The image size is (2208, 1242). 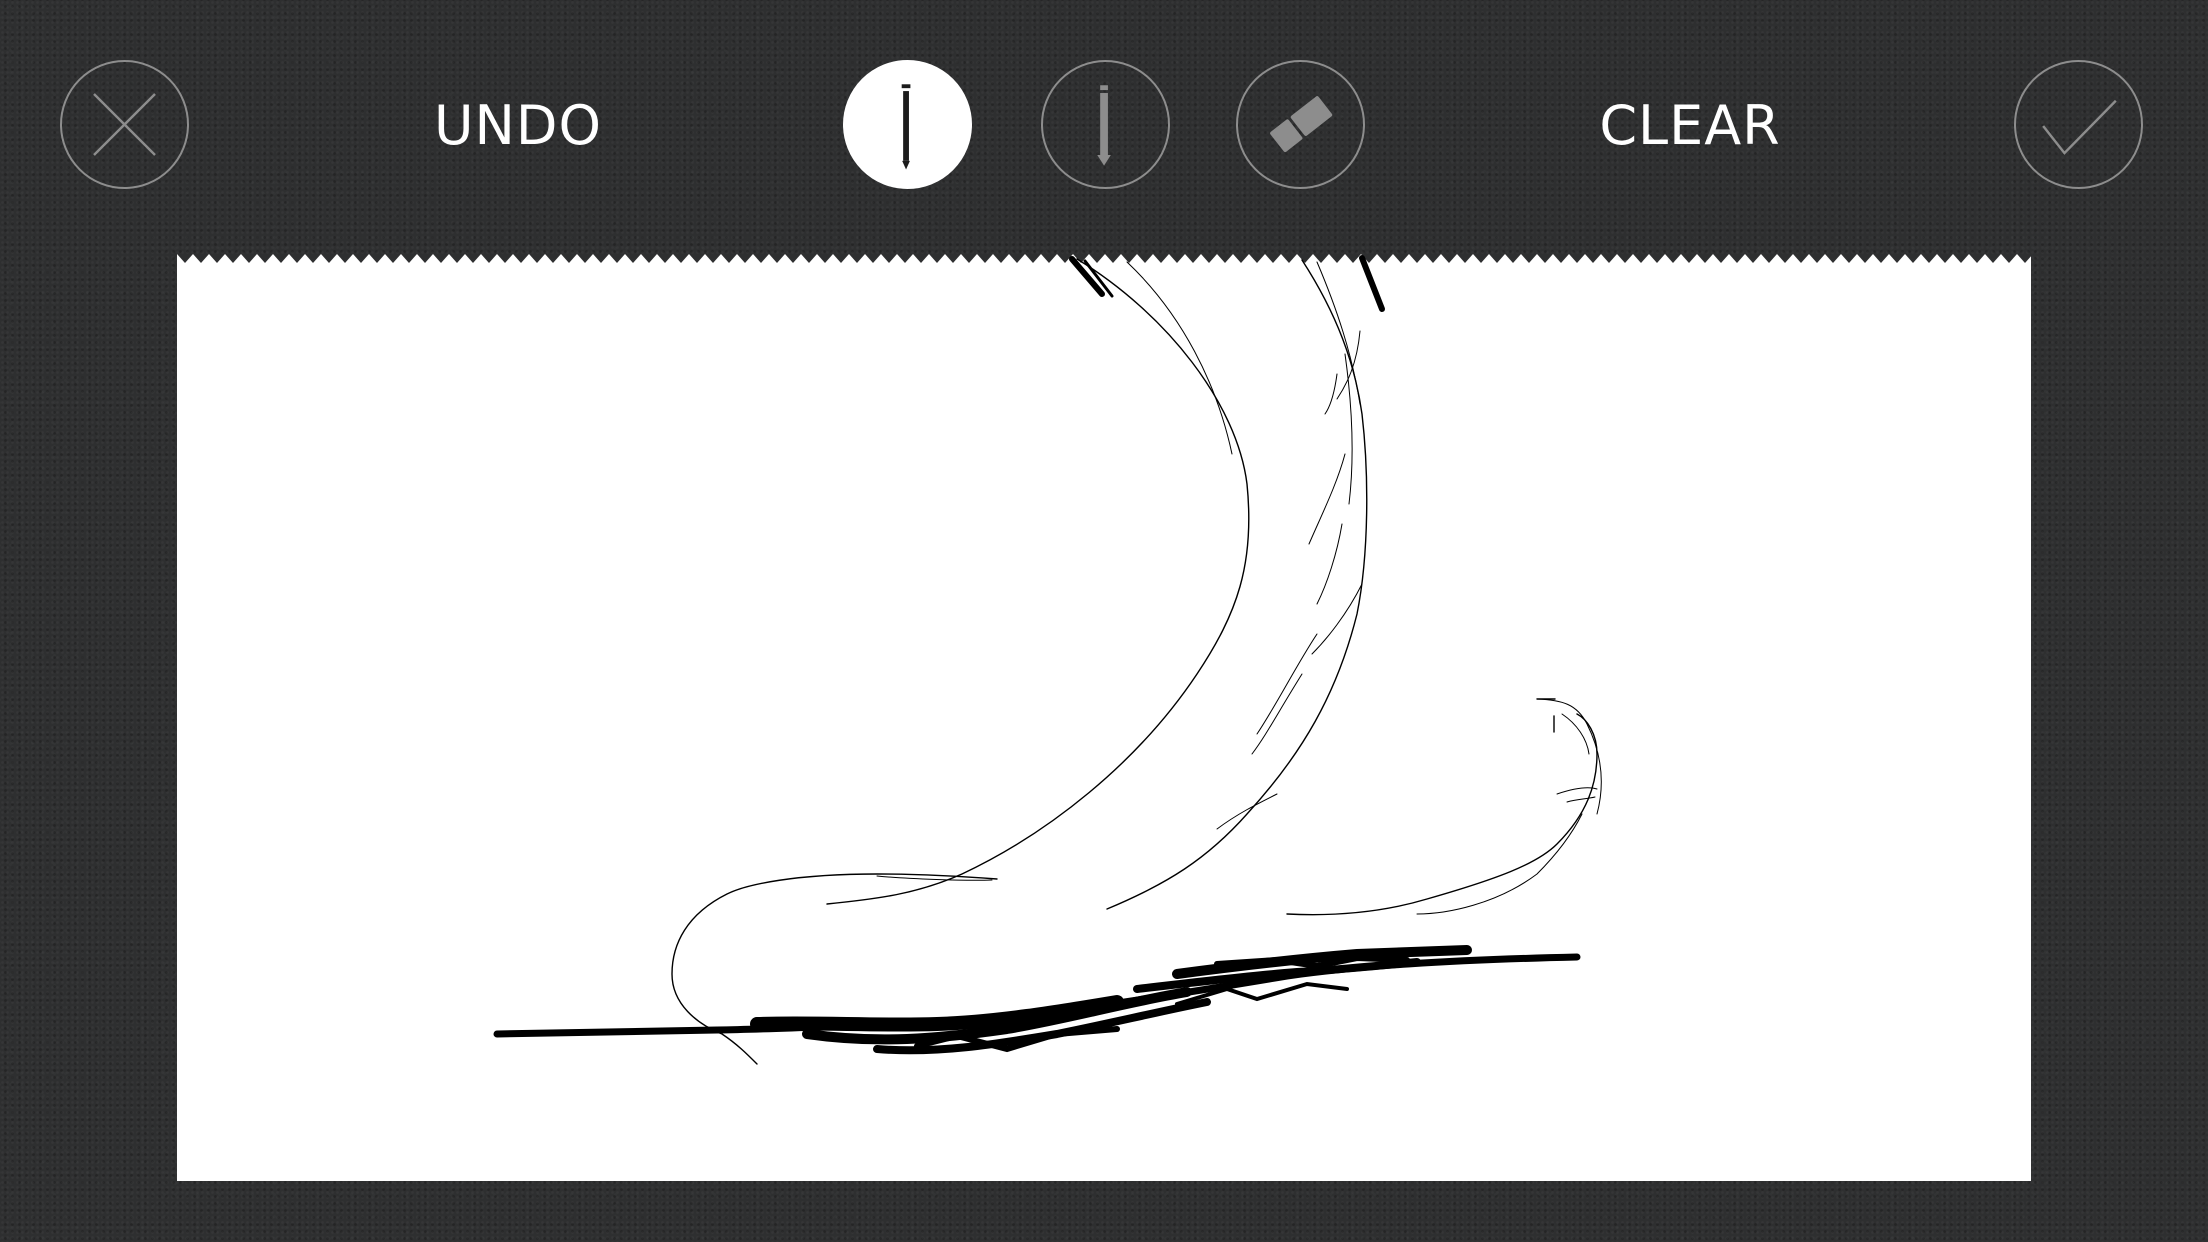 I want to click on clear-button: CLEAR, so click(x=1690, y=126).